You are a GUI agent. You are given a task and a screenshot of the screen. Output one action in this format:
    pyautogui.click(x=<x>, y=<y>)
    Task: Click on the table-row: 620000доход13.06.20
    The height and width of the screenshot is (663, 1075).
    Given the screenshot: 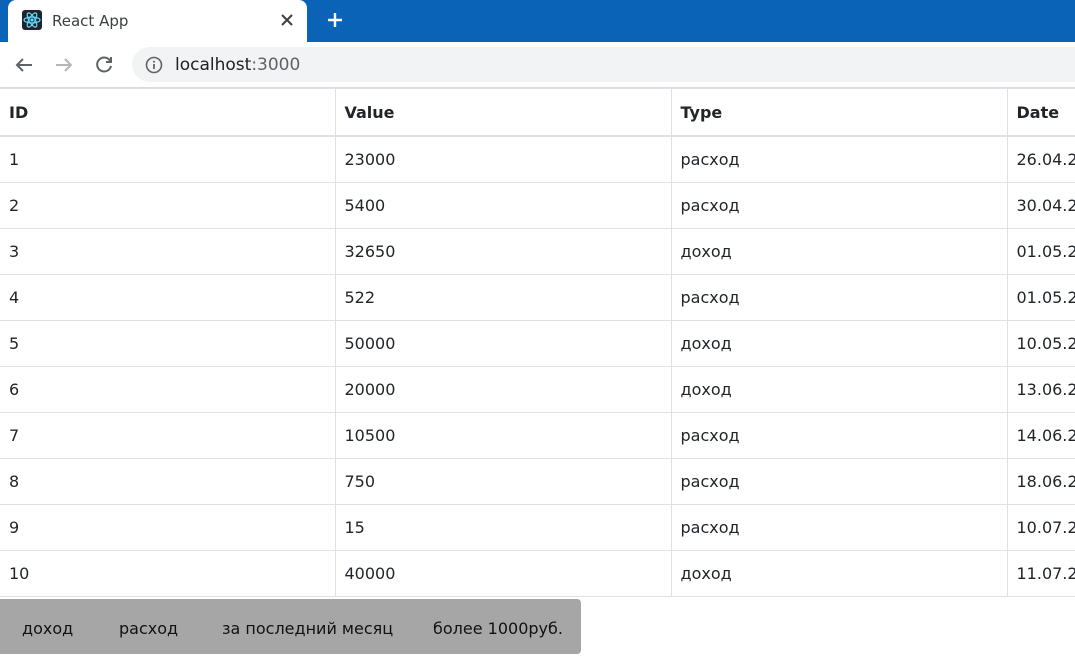 What is the action you would take?
    pyautogui.click(x=537, y=389)
    